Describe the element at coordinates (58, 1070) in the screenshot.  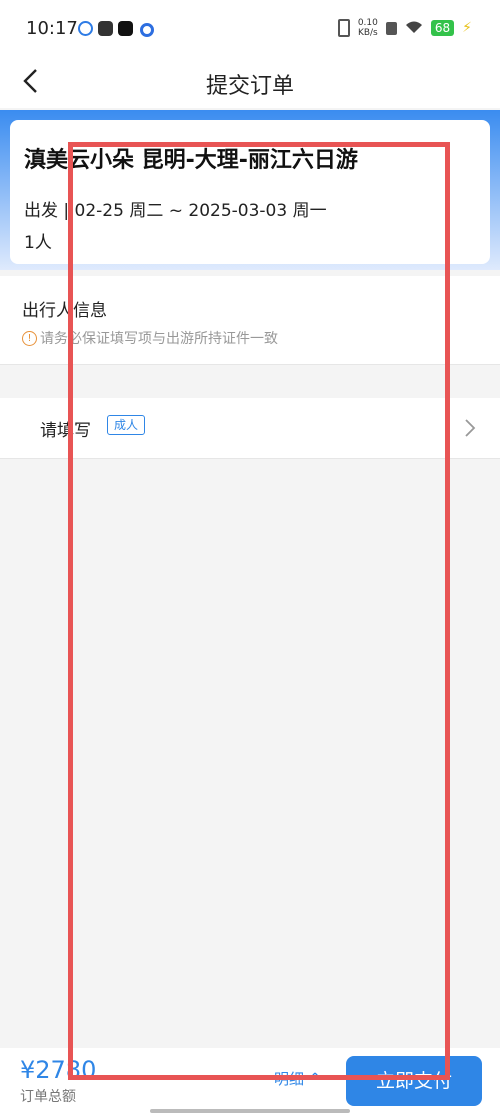
I see `order-total-price: ¥2780` at that location.